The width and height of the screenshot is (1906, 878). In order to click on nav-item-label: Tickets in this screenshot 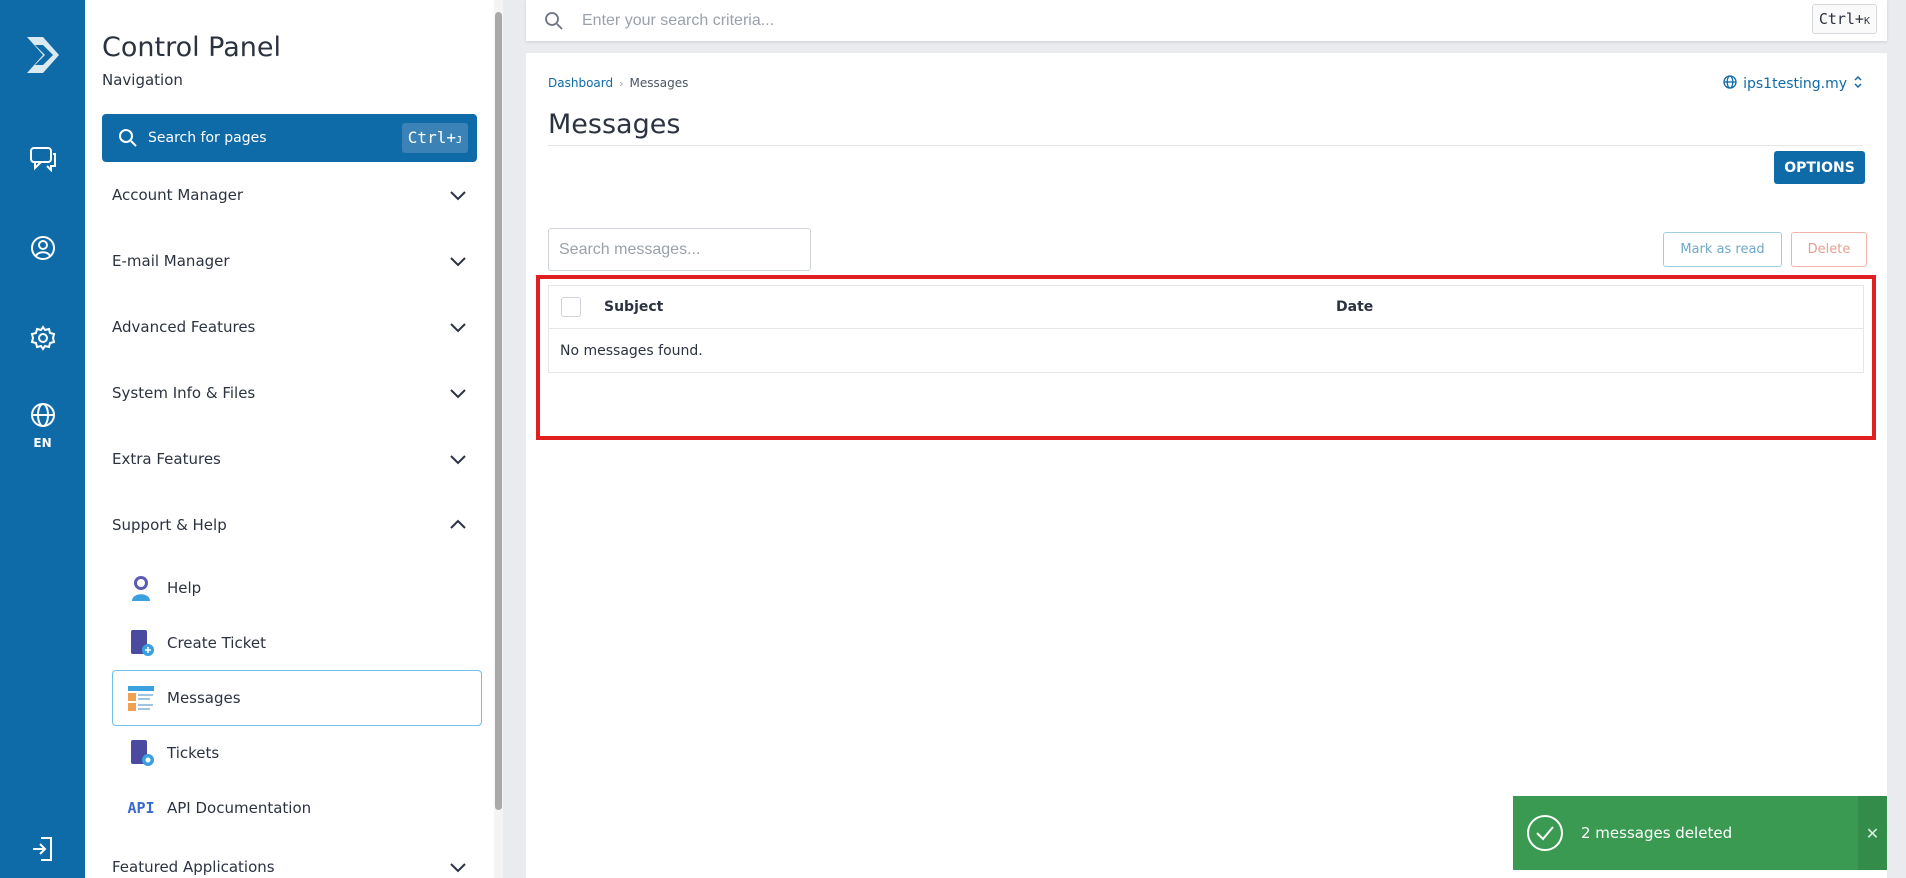, I will do `click(193, 753)`.